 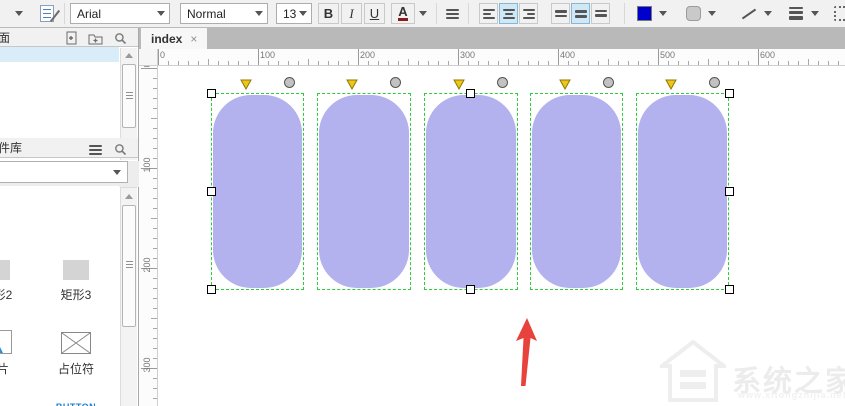 I want to click on line-color-icon, so click(x=749, y=13).